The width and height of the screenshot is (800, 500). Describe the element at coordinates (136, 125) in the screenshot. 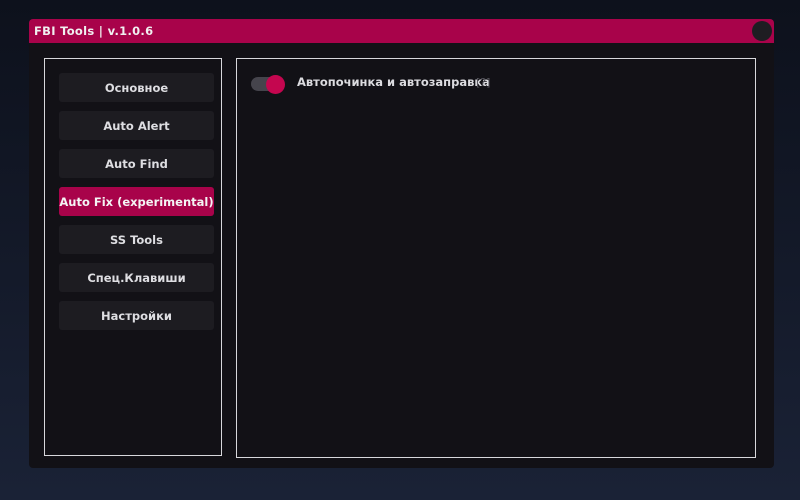

I see `sidebar-item-auto-alert: Auto Alert` at that location.